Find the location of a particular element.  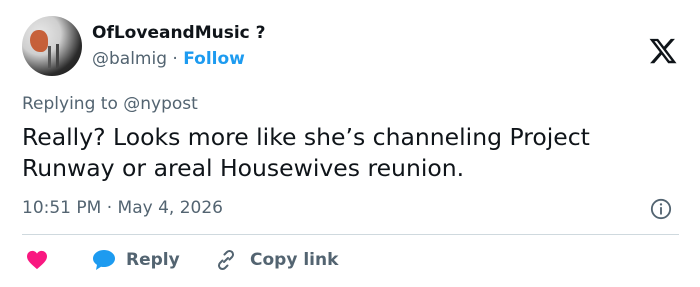

action-bar: Reply Copy link is located at coordinates (350, 260).